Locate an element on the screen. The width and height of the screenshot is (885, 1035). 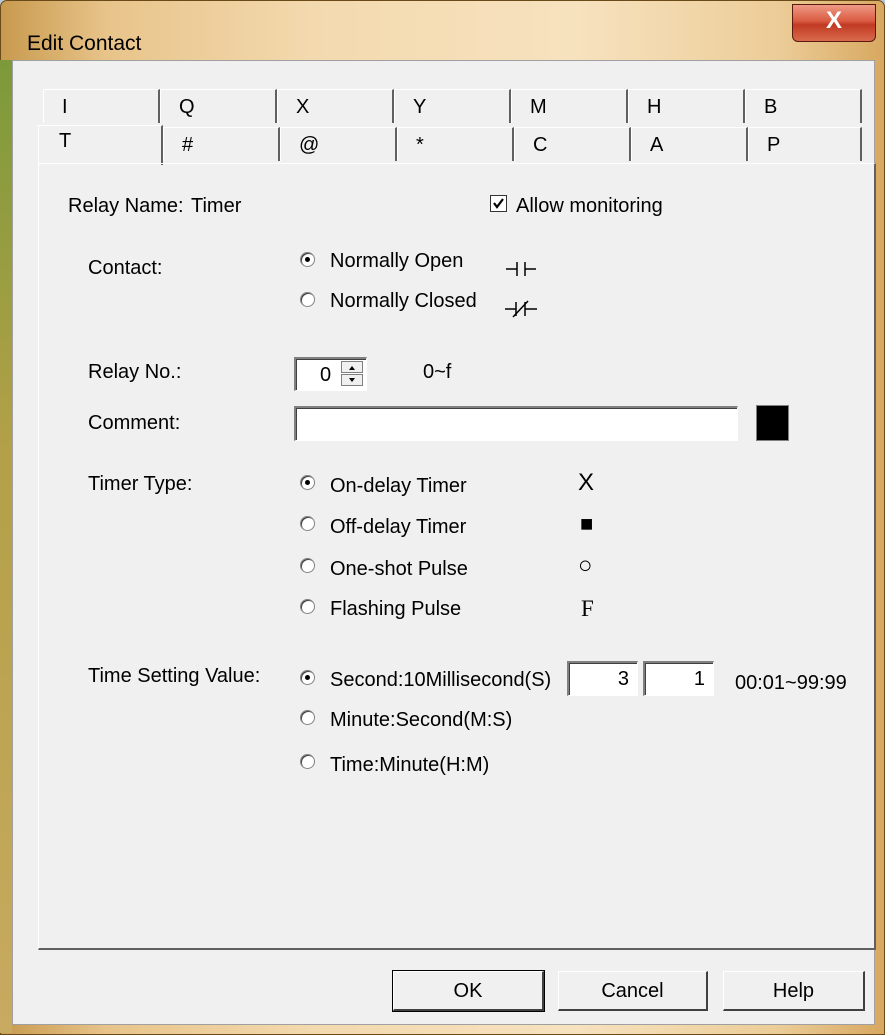
spin-down-button is located at coordinates (352, 380).